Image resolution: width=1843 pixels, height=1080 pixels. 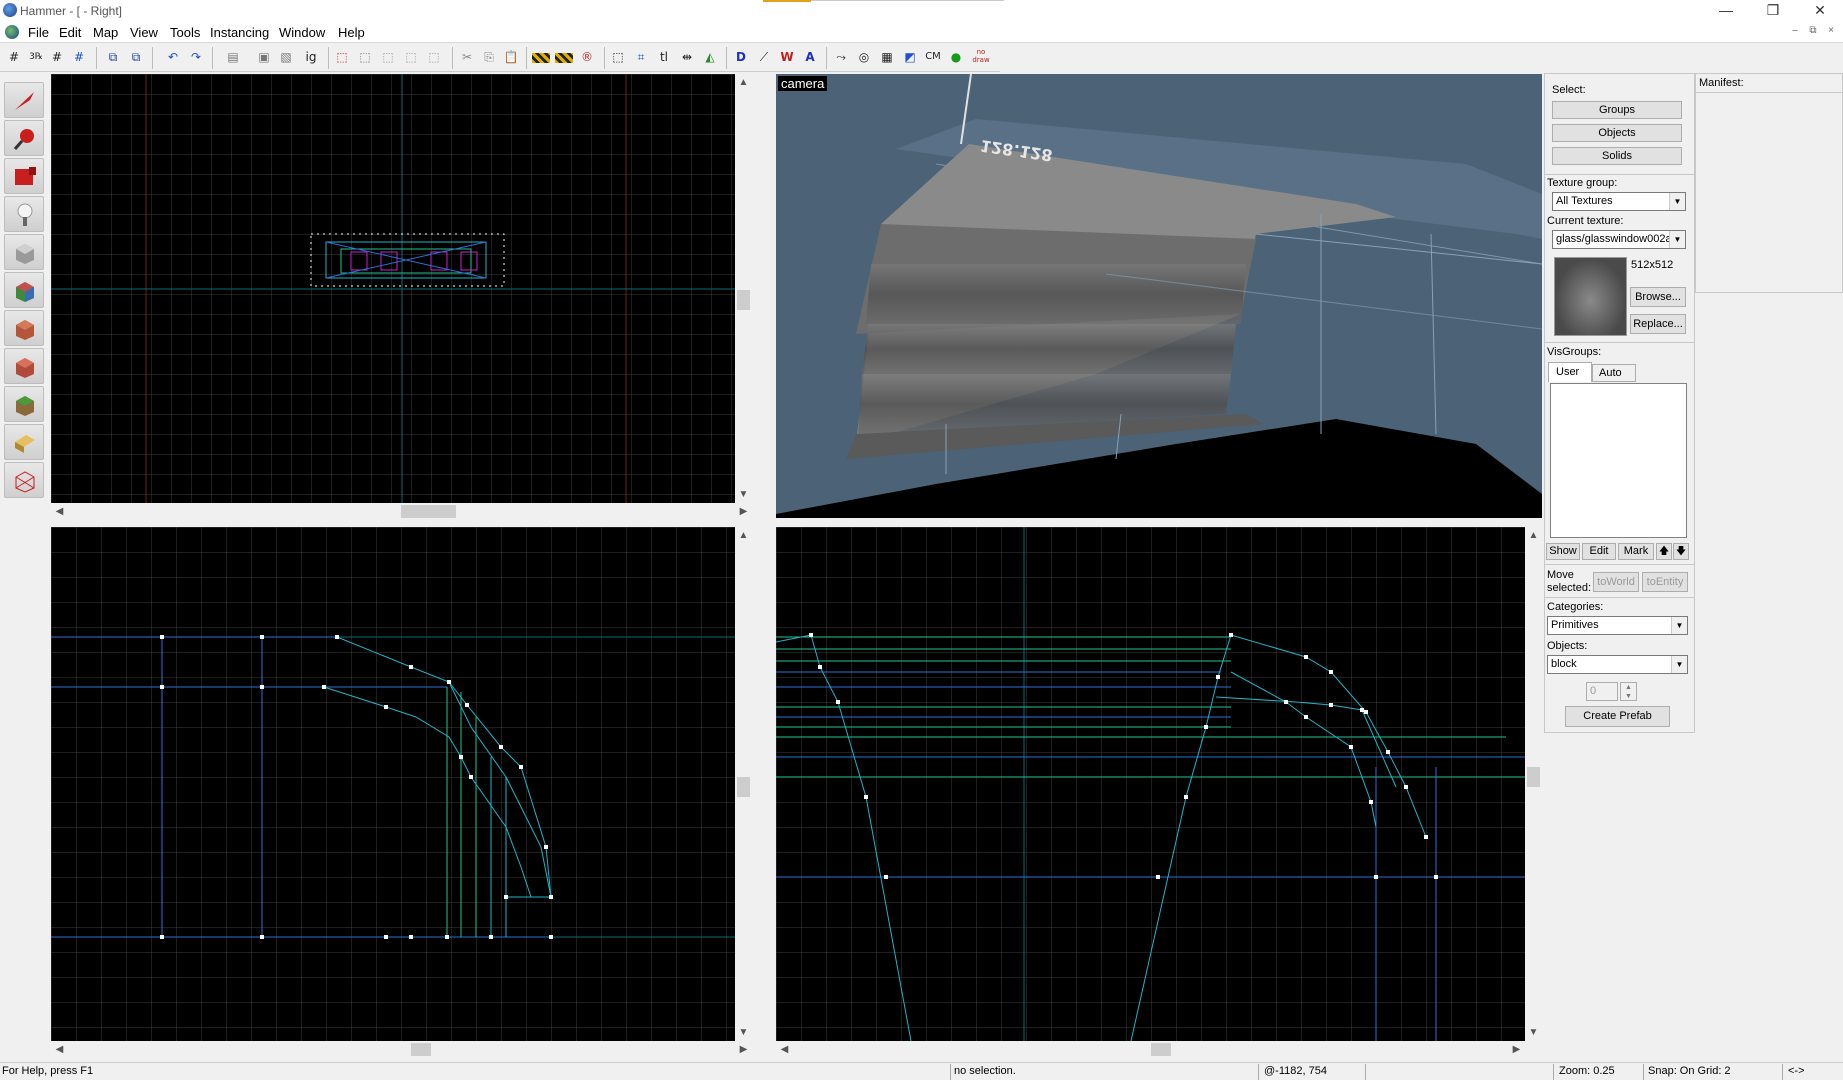 What do you see at coordinates (24, 214) in the screenshot?
I see `entity-tool` at bounding box center [24, 214].